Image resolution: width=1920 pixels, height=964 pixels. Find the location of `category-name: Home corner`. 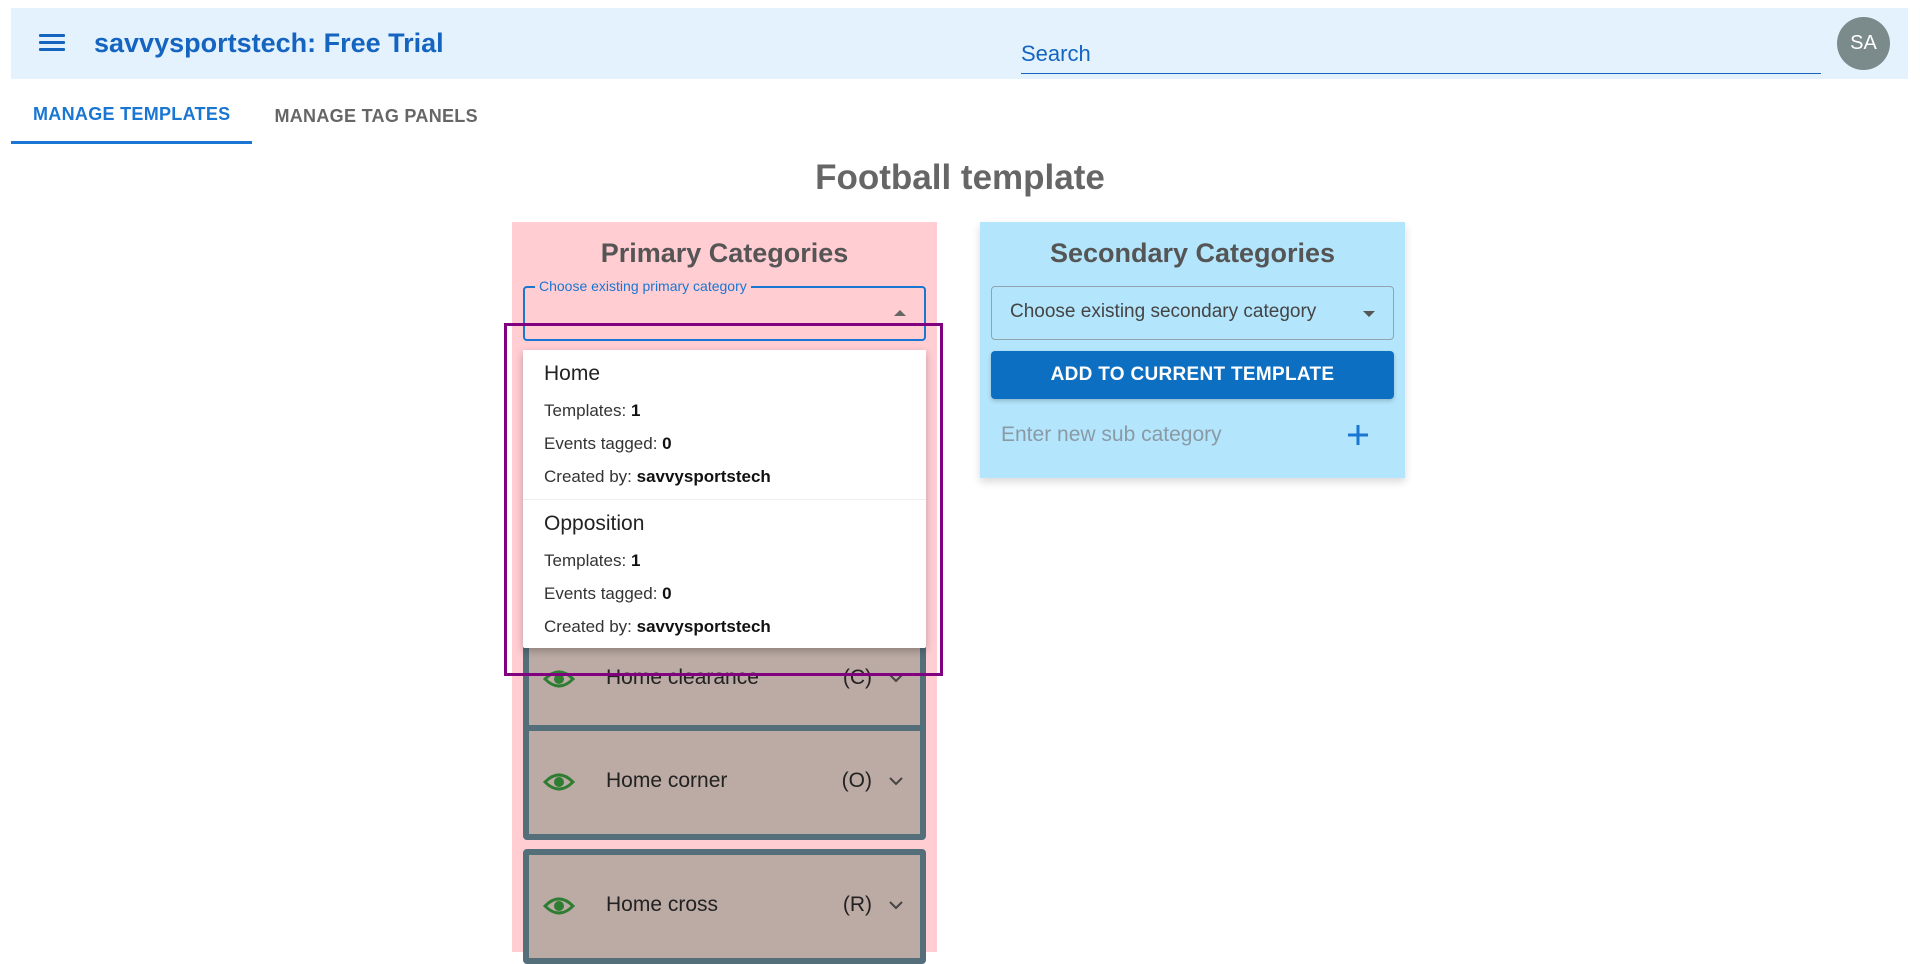

category-name: Home corner is located at coordinates (667, 780).